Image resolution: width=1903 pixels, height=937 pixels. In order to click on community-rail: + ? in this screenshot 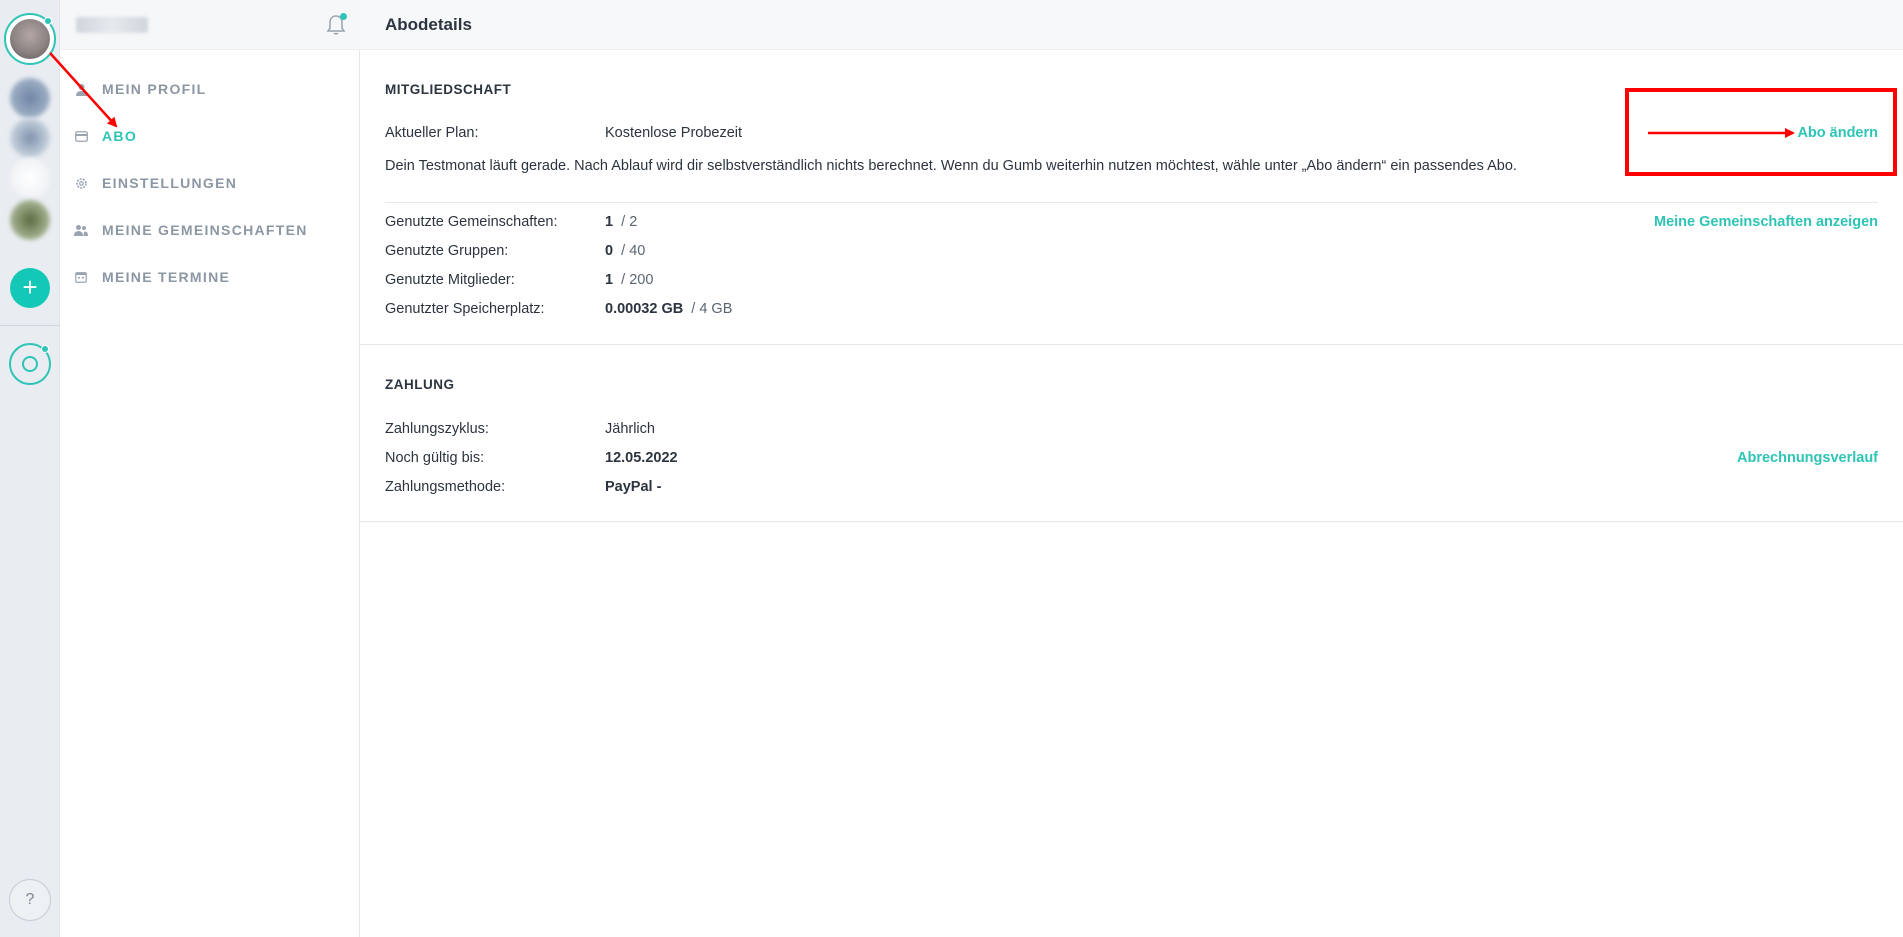, I will do `click(30, 468)`.